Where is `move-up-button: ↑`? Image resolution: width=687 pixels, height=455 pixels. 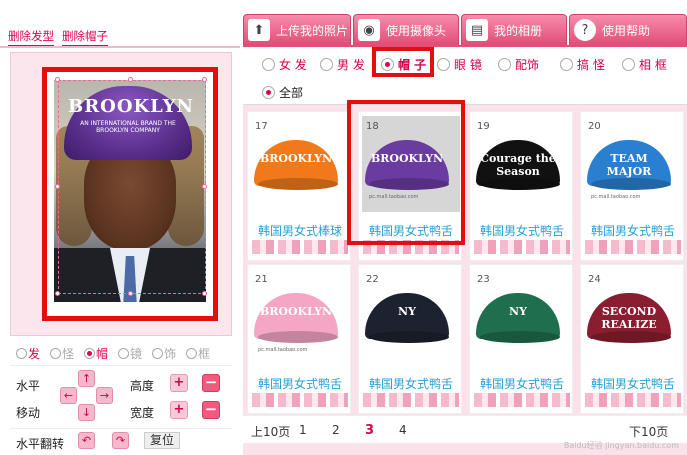 move-up-button: ↑ is located at coordinates (86, 378).